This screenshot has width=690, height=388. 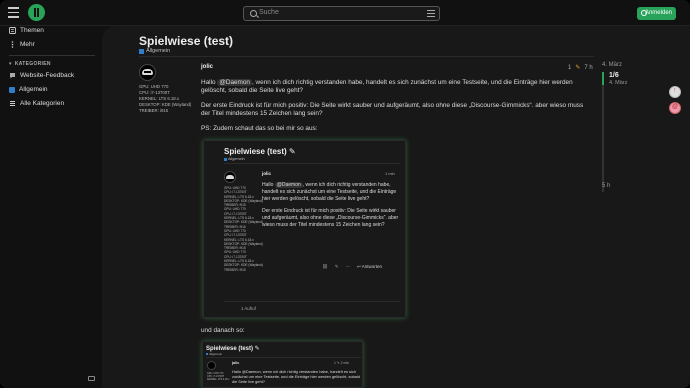 What do you see at coordinates (341, 13) in the screenshot?
I see `search-input: Suche` at bounding box center [341, 13].